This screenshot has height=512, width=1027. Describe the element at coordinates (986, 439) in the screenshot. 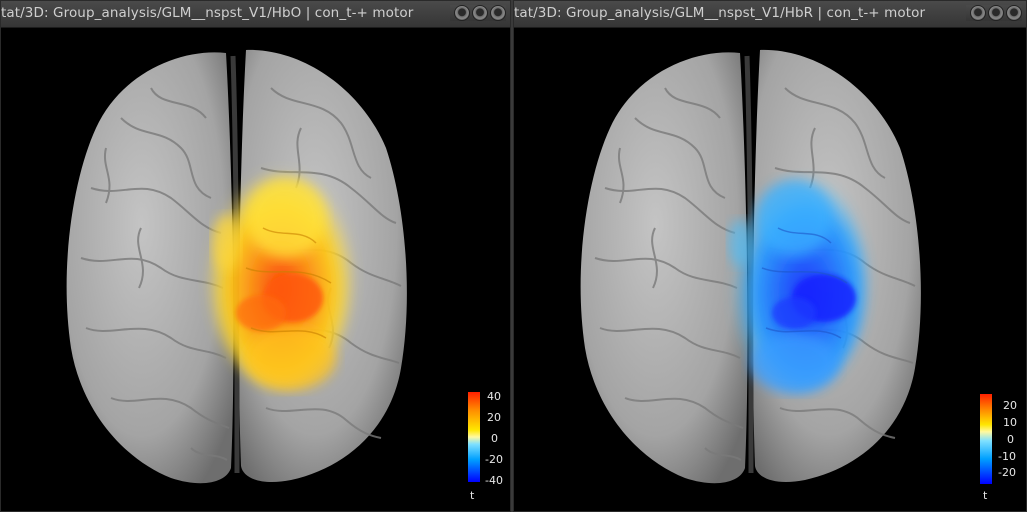

I see `colorbar-hbr` at that location.